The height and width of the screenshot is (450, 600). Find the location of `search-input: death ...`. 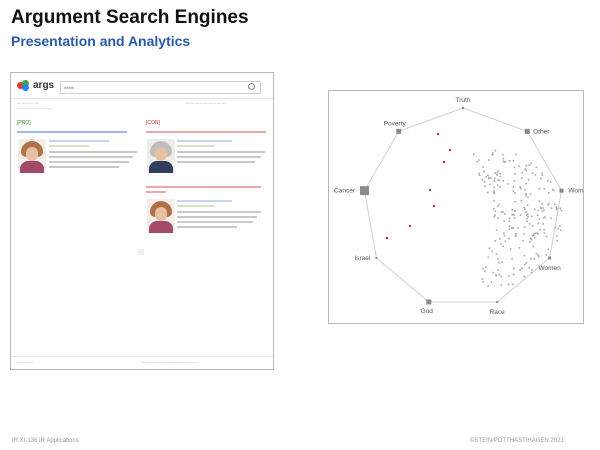

search-input: death ... is located at coordinates (160, 87).